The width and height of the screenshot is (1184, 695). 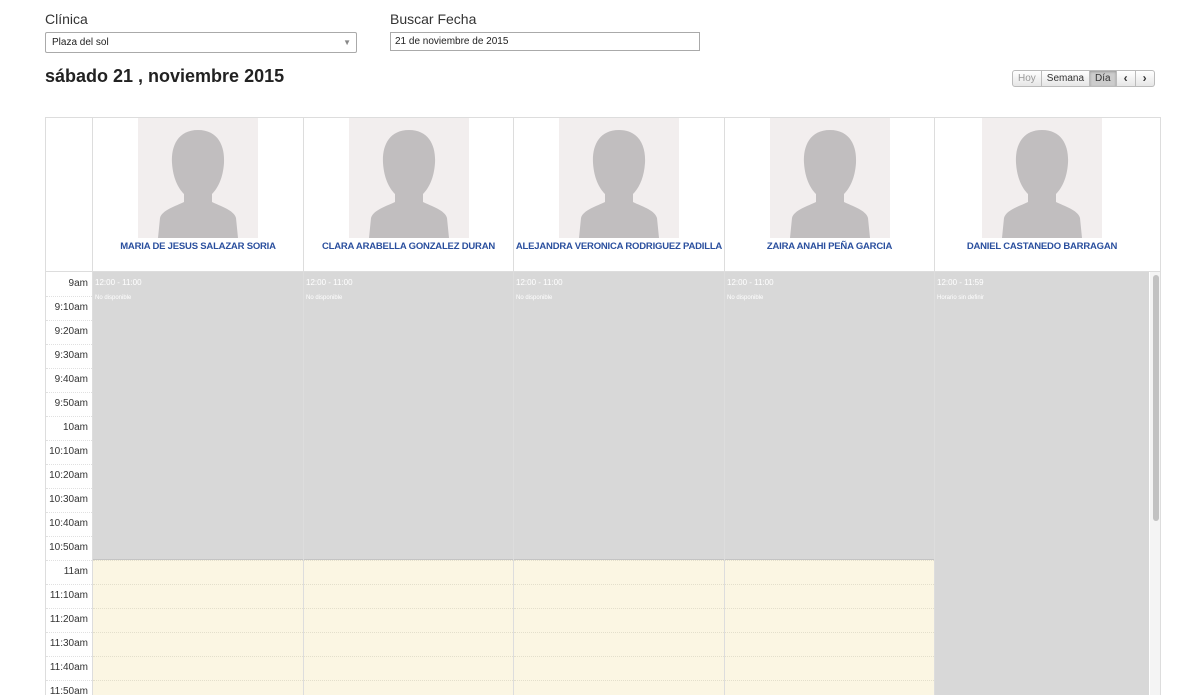 What do you see at coordinates (960, 282) in the screenshot?
I see `event-time: 12:00 - 11:59` at bounding box center [960, 282].